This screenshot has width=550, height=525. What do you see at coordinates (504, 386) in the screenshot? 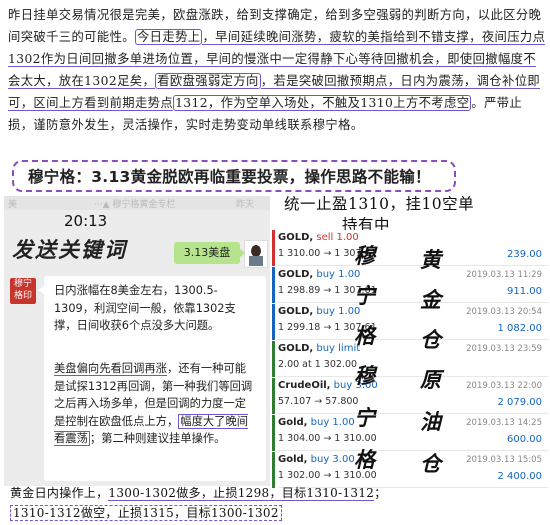
I see `trade-date: 2019.03.13 22:00` at bounding box center [504, 386].